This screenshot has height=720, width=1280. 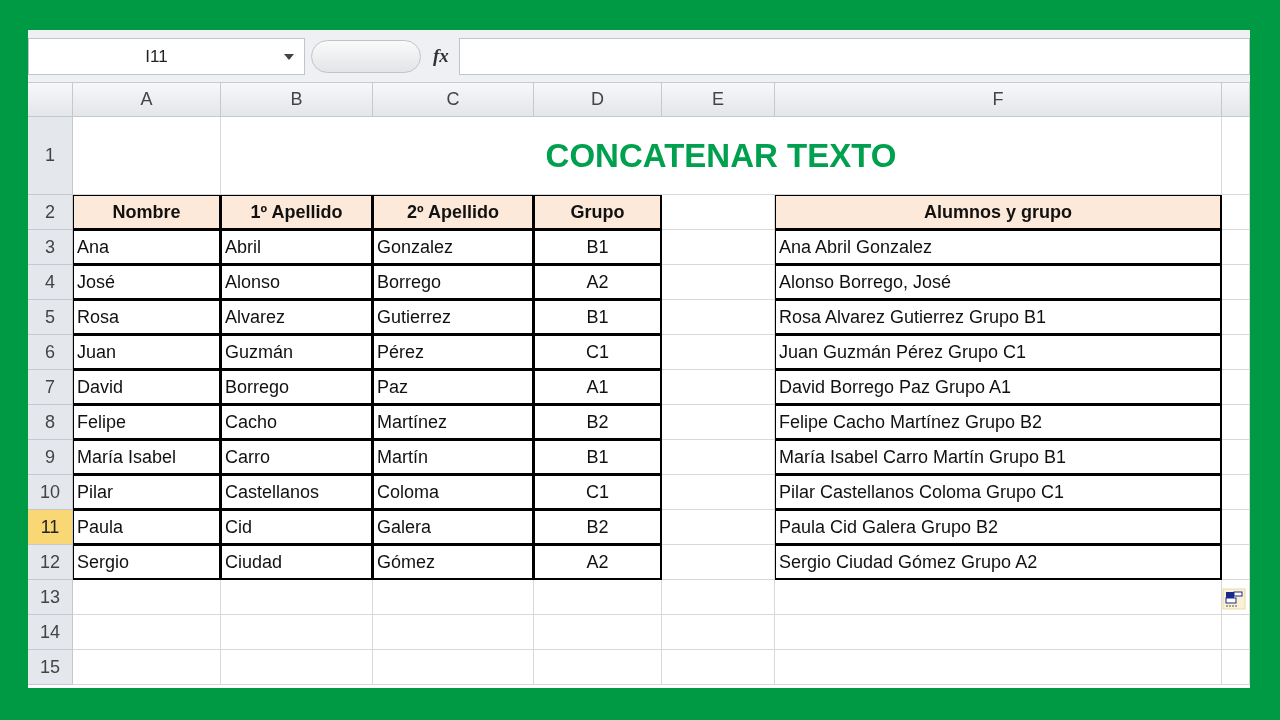 I want to click on column-header: B, so click(x=297, y=100).